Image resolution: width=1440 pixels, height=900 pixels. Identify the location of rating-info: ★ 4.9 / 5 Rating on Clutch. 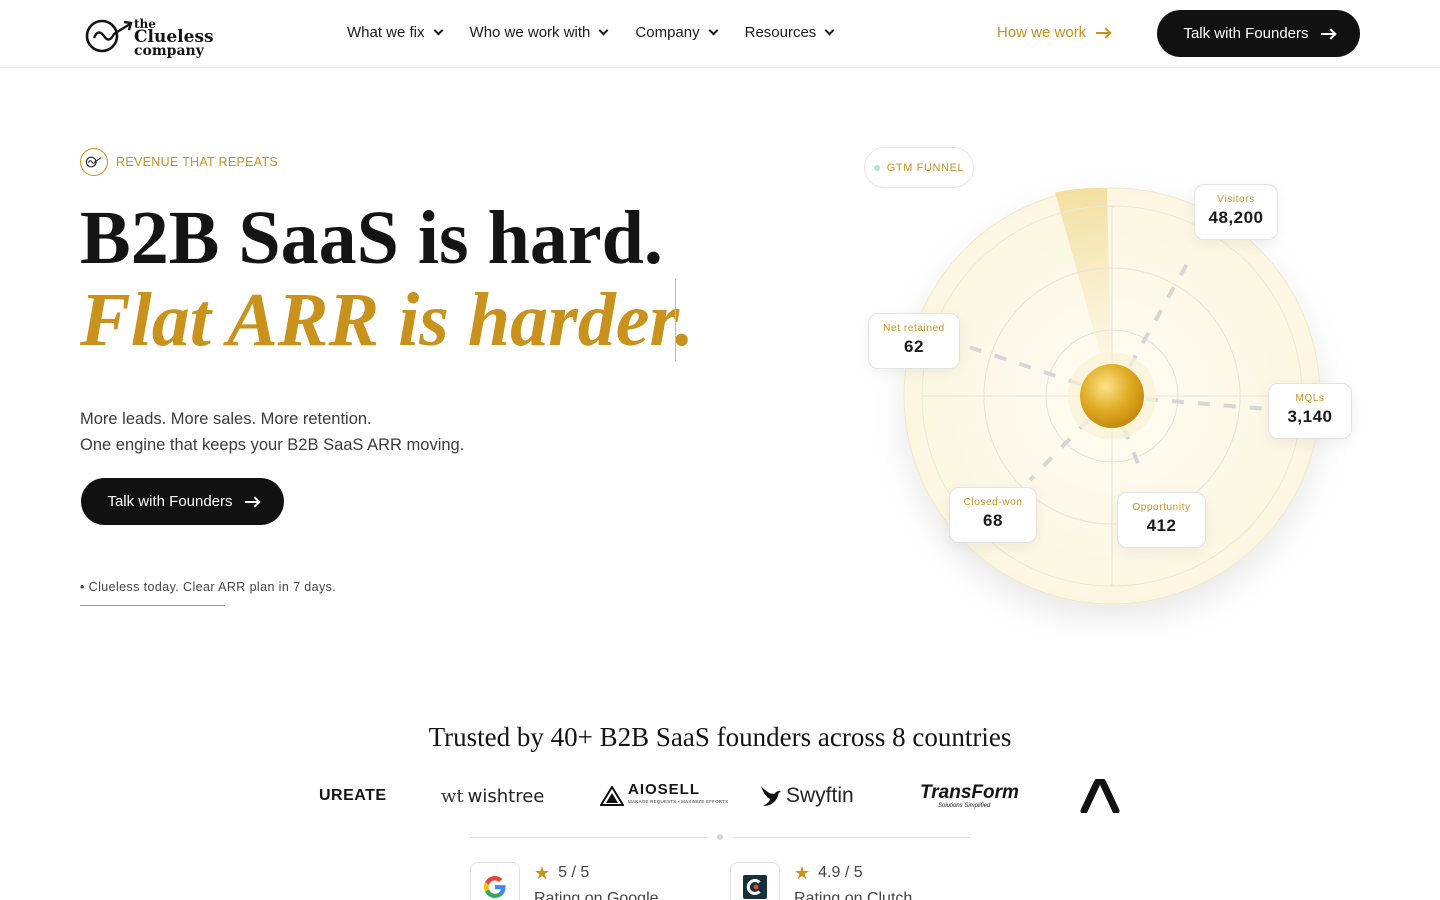
(853, 881).